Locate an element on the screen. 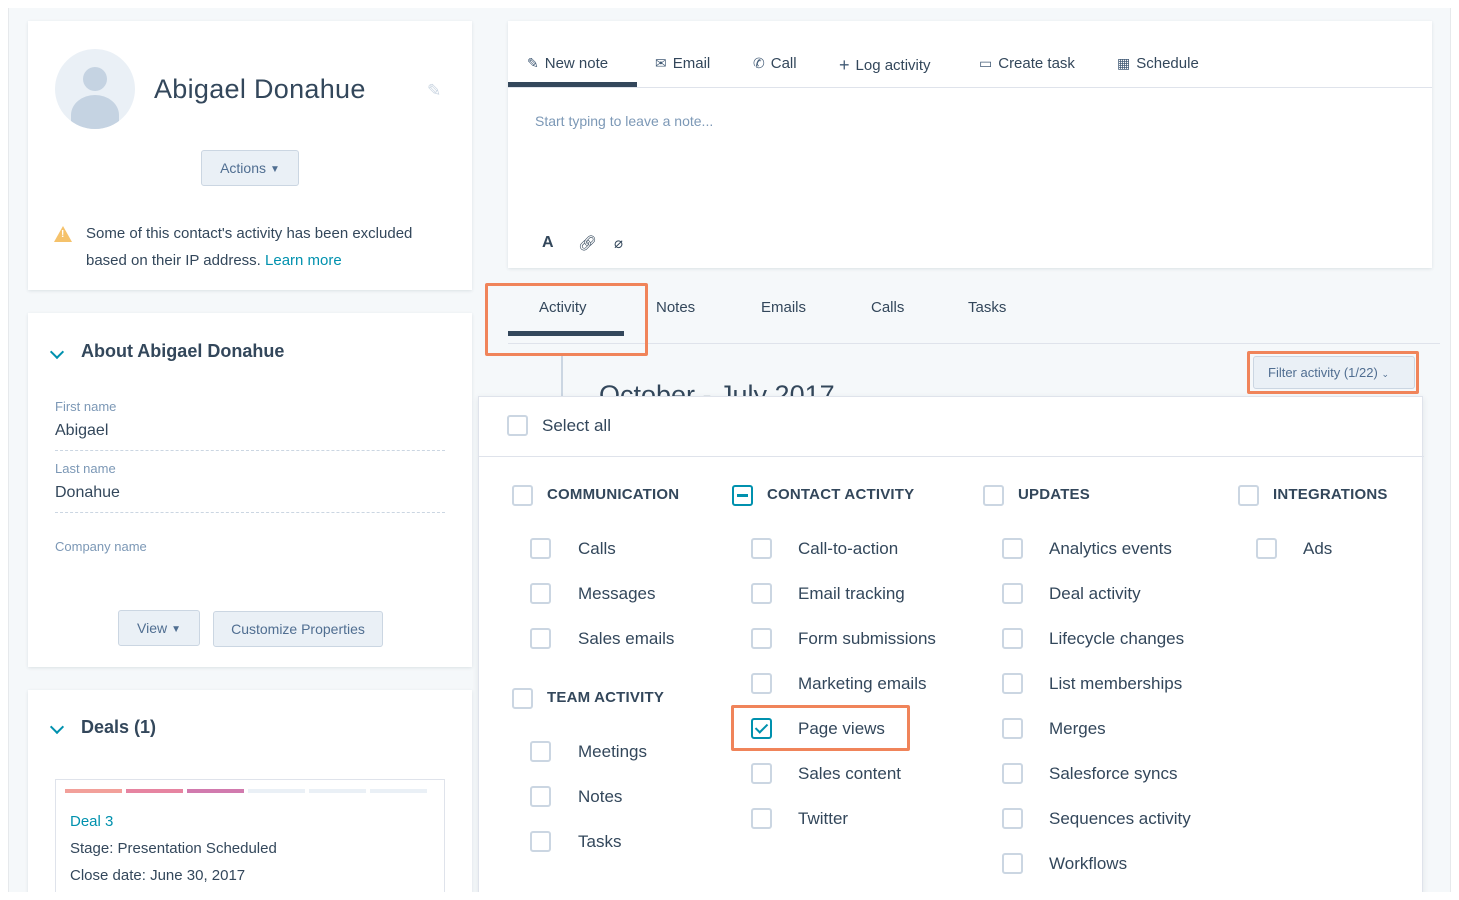  tab-emails: Emails is located at coordinates (783, 307).